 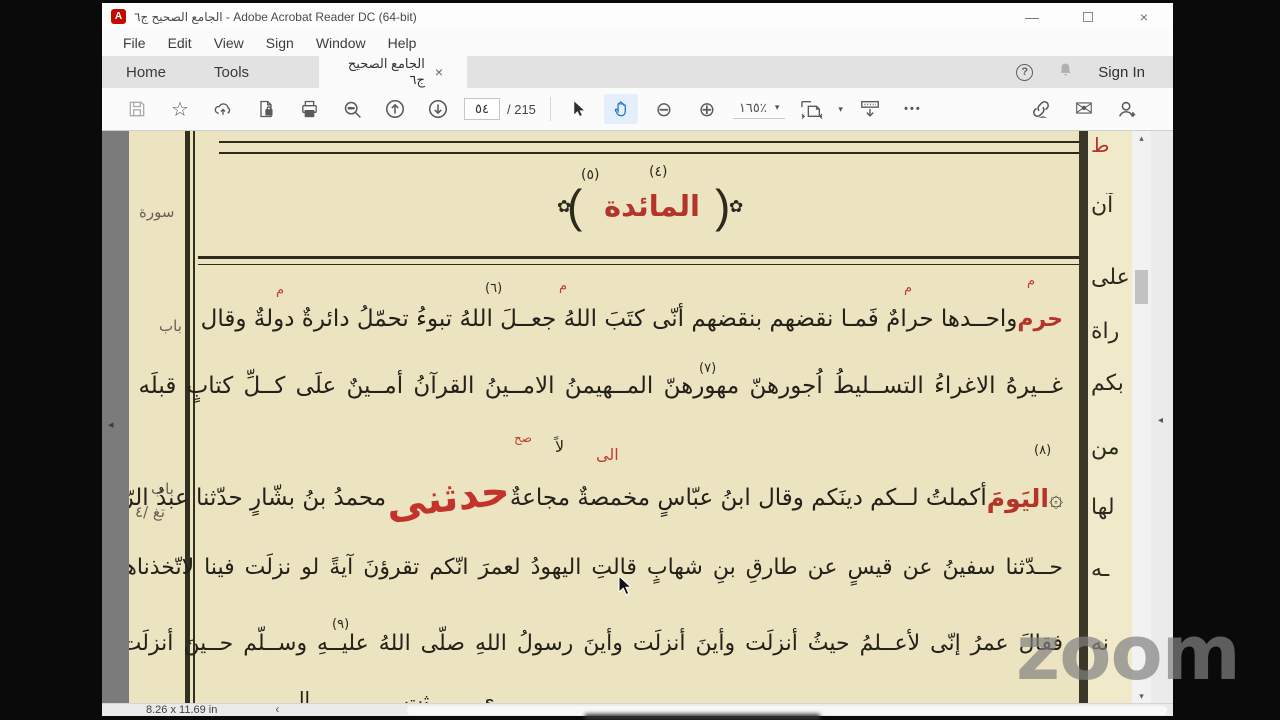 What do you see at coordinates (1100, 145) in the screenshot?
I see `margin-fragment: ط` at bounding box center [1100, 145].